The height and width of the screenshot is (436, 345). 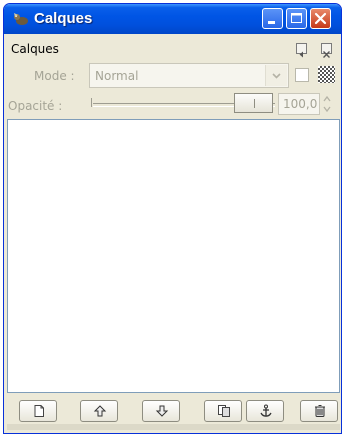 What do you see at coordinates (327, 104) in the screenshot?
I see `spin-arrows-icon` at bounding box center [327, 104].